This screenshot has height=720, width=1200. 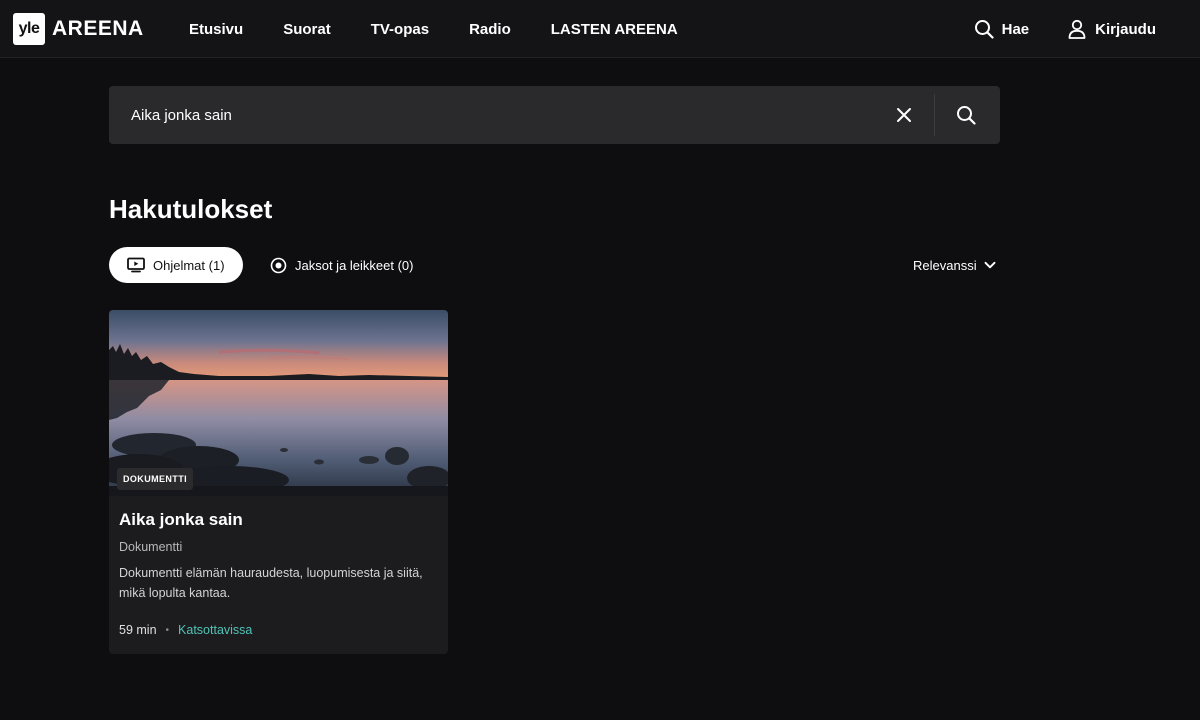 I want to click on nav-item-lasten-areena: LASTEN AREENA, so click(x=614, y=29).